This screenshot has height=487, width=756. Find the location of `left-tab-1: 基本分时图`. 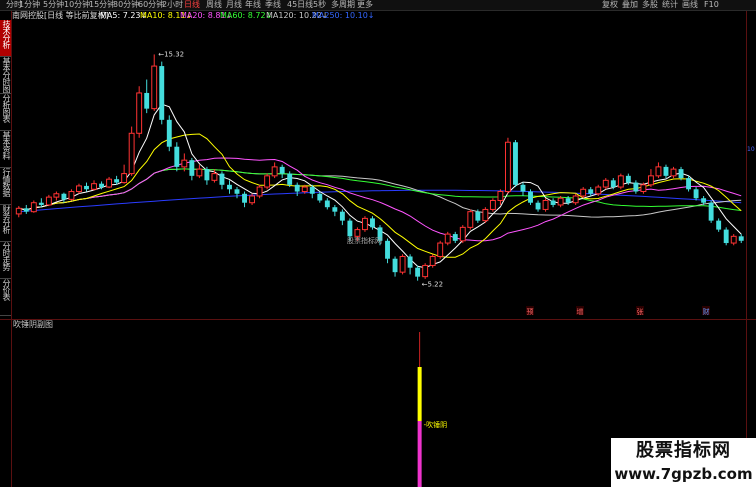

left-tab-1: 基本分时图 is located at coordinates (5, 75).